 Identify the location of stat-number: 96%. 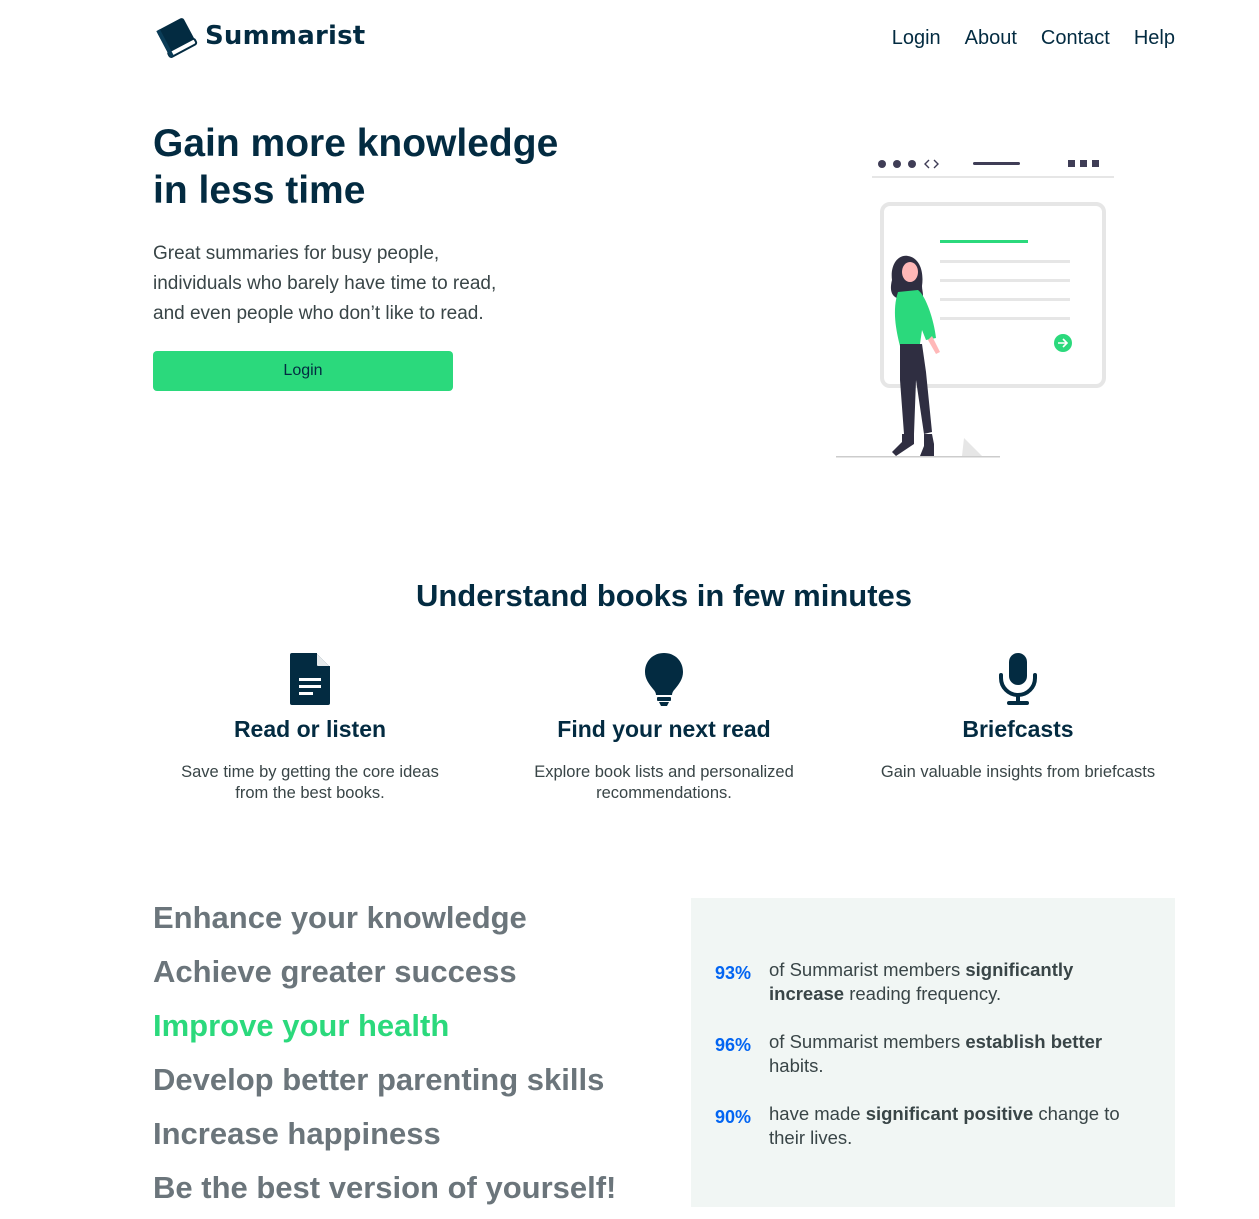
(733, 1045).